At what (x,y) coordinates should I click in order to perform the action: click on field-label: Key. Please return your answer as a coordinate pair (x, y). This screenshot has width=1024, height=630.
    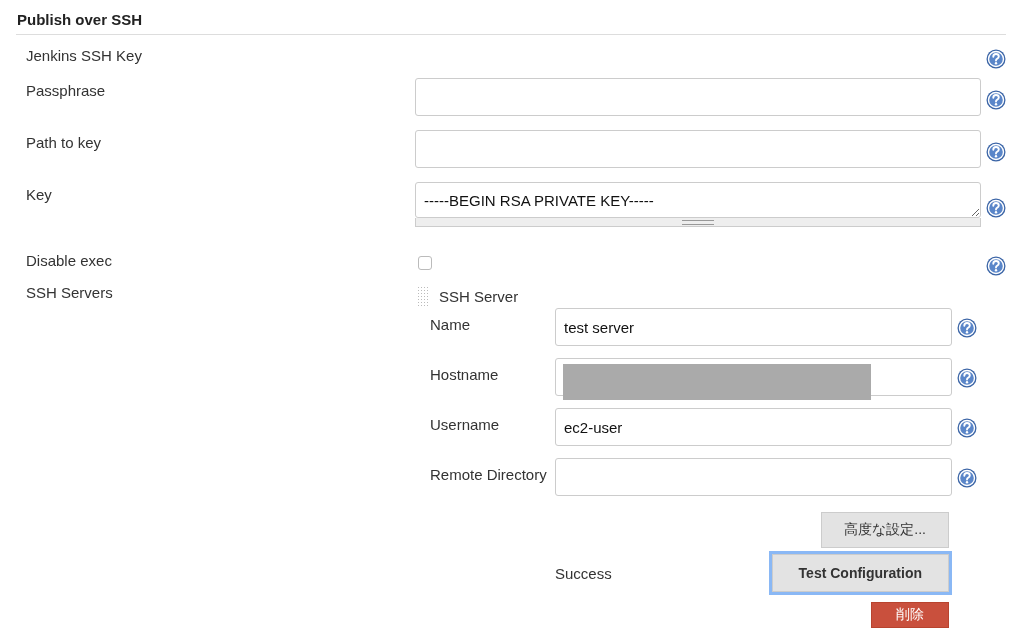
    Looking at the image, I should click on (39, 194).